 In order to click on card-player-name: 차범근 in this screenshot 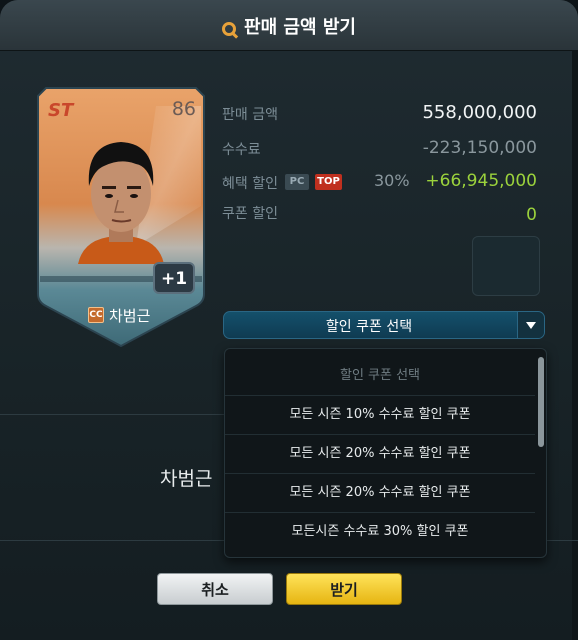, I will do `click(130, 316)`.